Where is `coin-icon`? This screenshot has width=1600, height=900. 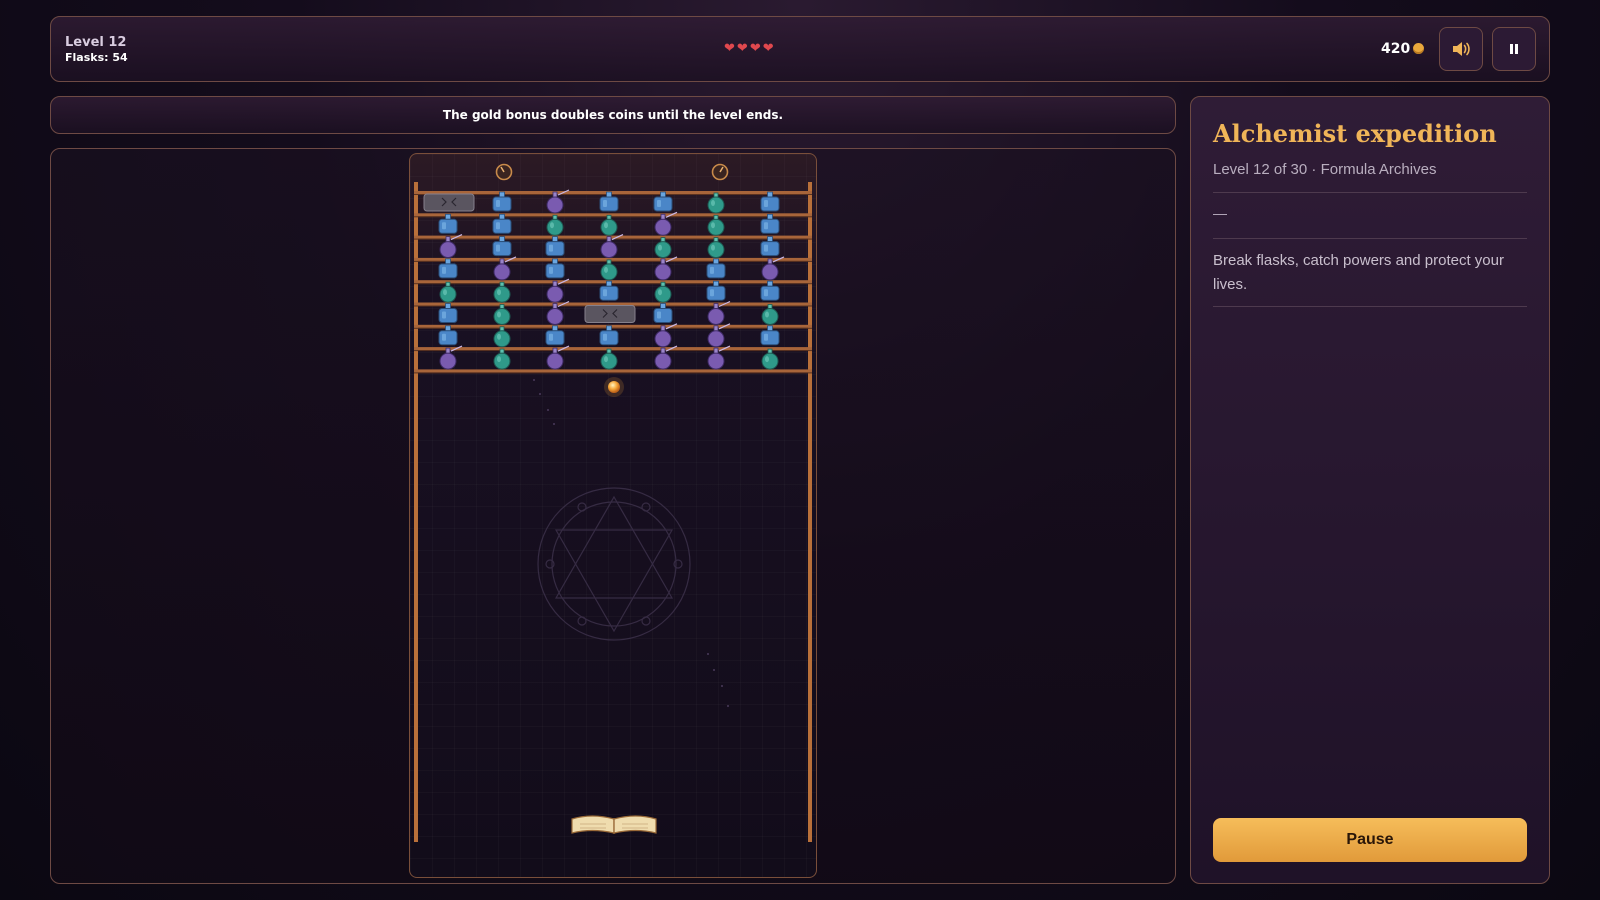 coin-icon is located at coordinates (1419, 48).